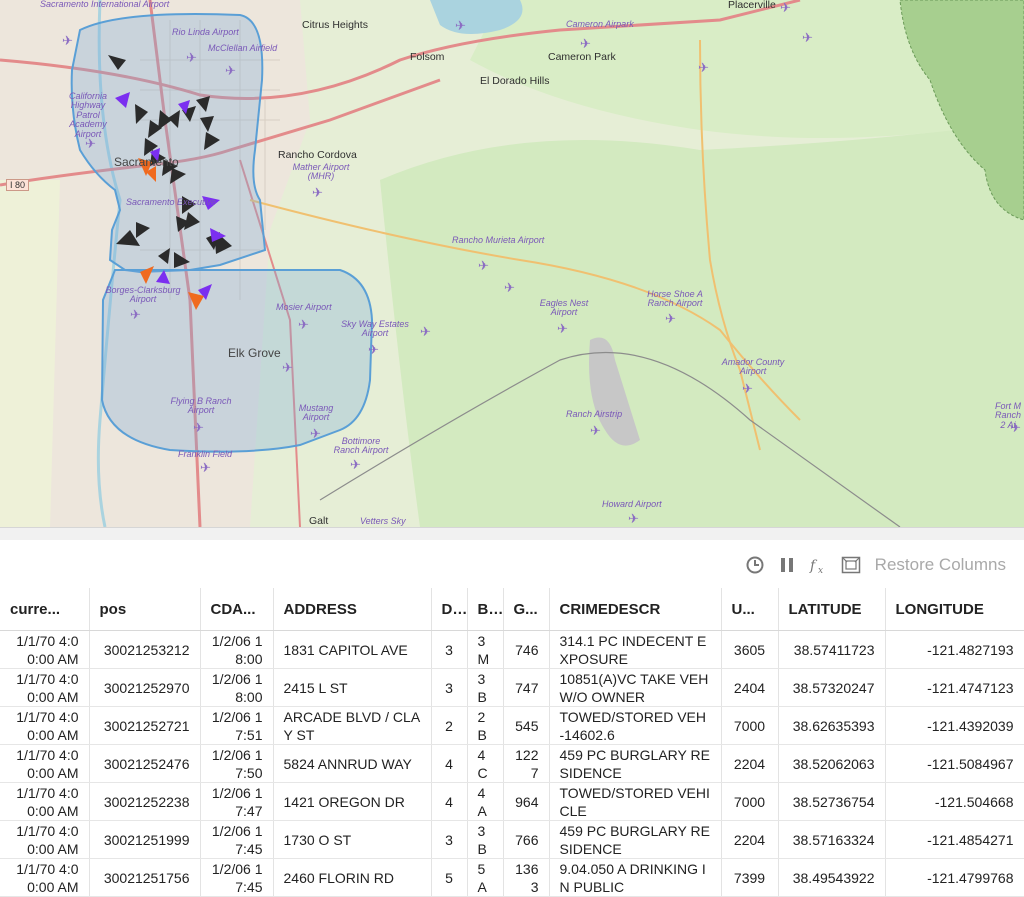 This screenshot has height=897, width=1024. Describe the element at coordinates (755, 565) in the screenshot. I see `clock-icon` at that location.